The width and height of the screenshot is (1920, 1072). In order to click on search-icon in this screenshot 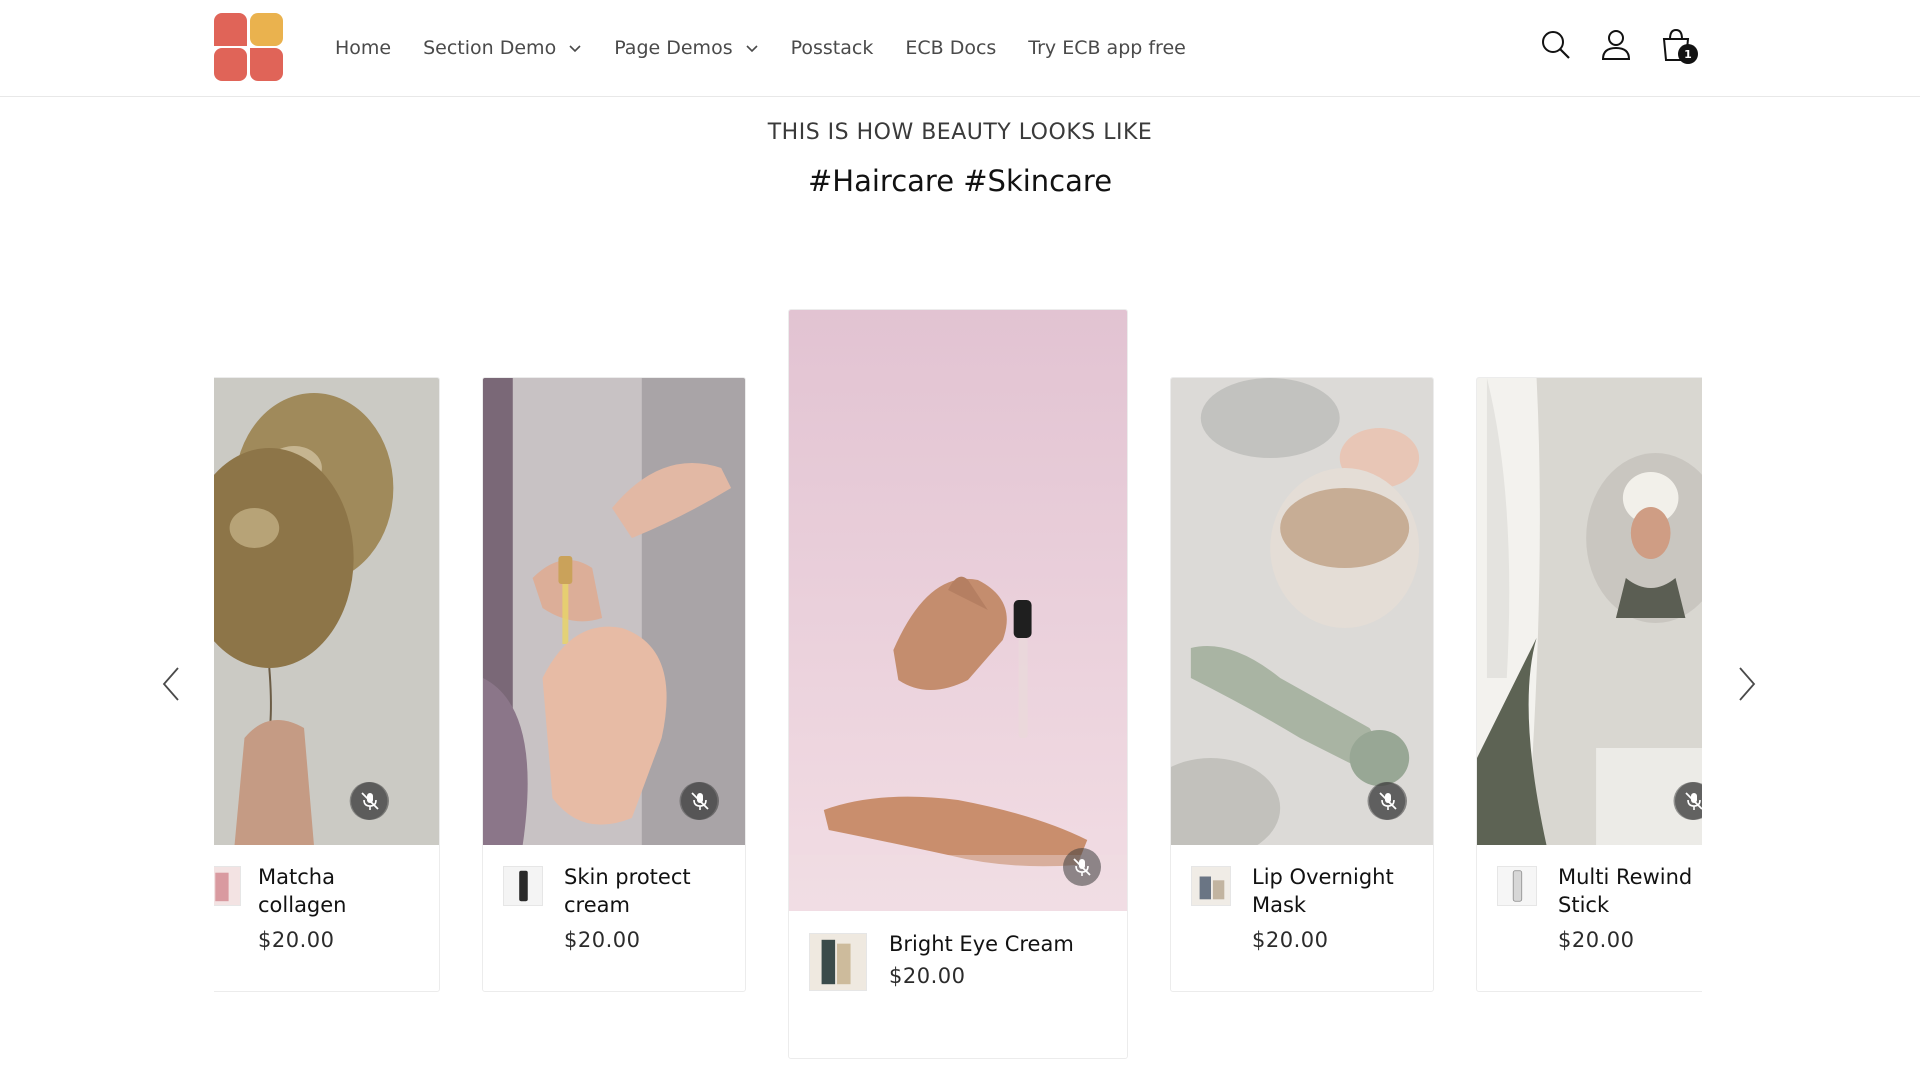, I will do `click(1556, 45)`.